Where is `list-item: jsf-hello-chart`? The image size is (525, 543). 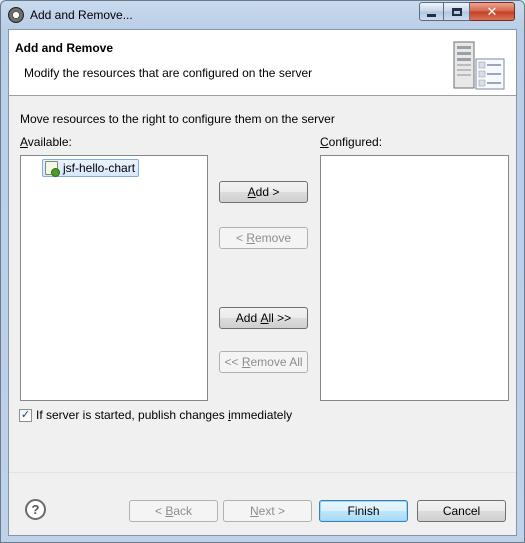 list-item: jsf-hello-chart is located at coordinates (91, 168).